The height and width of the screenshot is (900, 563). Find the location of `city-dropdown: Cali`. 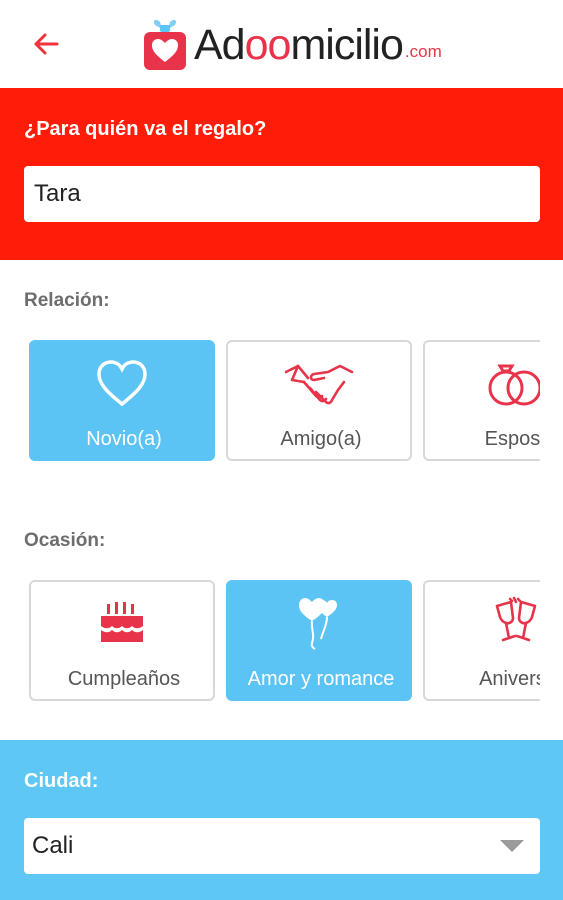

city-dropdown: Cali is located at coordinates (282, 846).